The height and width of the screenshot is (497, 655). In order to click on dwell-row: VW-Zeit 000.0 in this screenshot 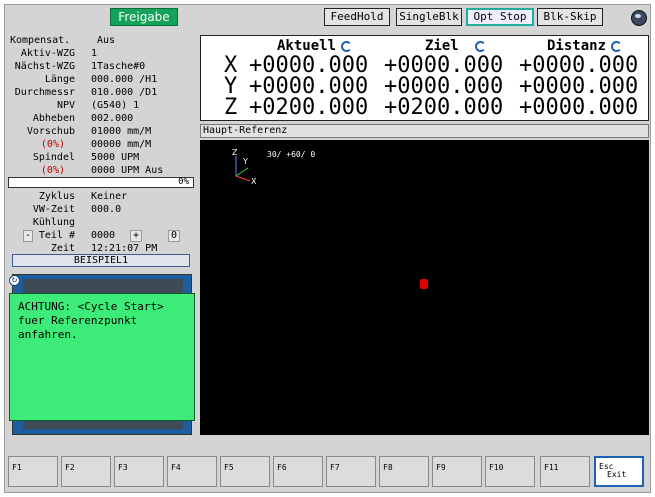, I will do `click(101, 210)`.